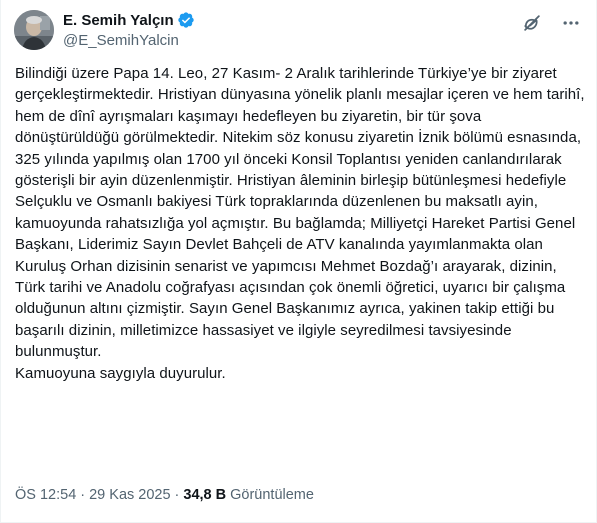  What do you see at coordinates (272, 495) in the screenshot?
I see `views-label: Görüntüleme` at bounding box center [272, 495].